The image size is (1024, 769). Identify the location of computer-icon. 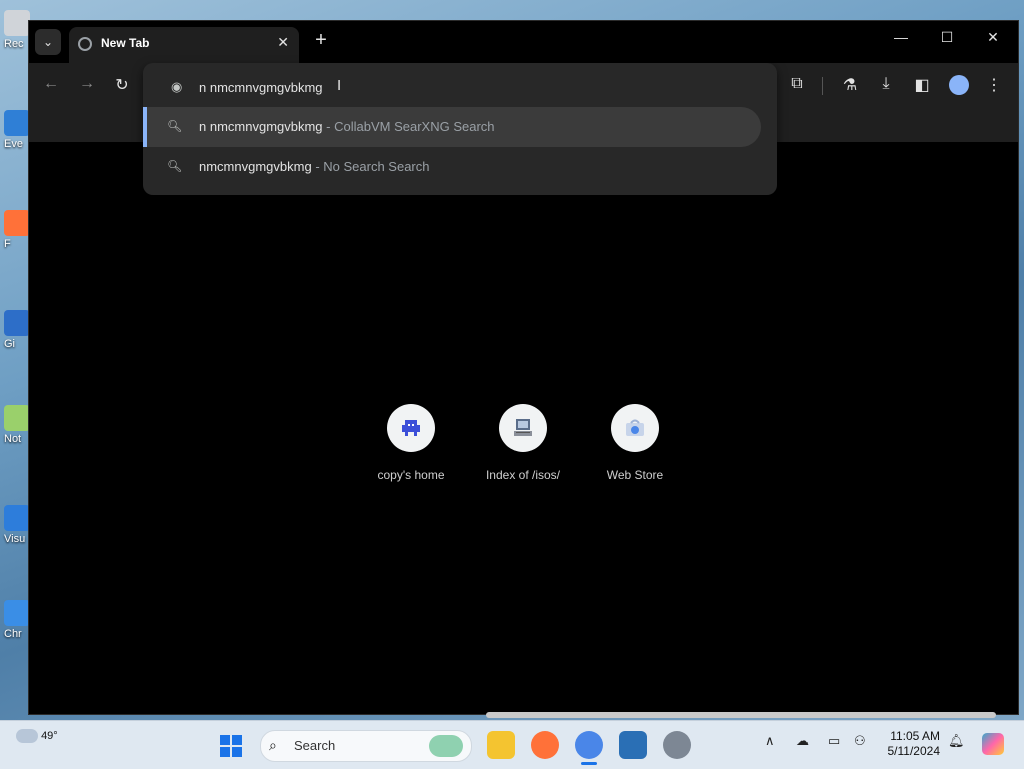
(523, 427).